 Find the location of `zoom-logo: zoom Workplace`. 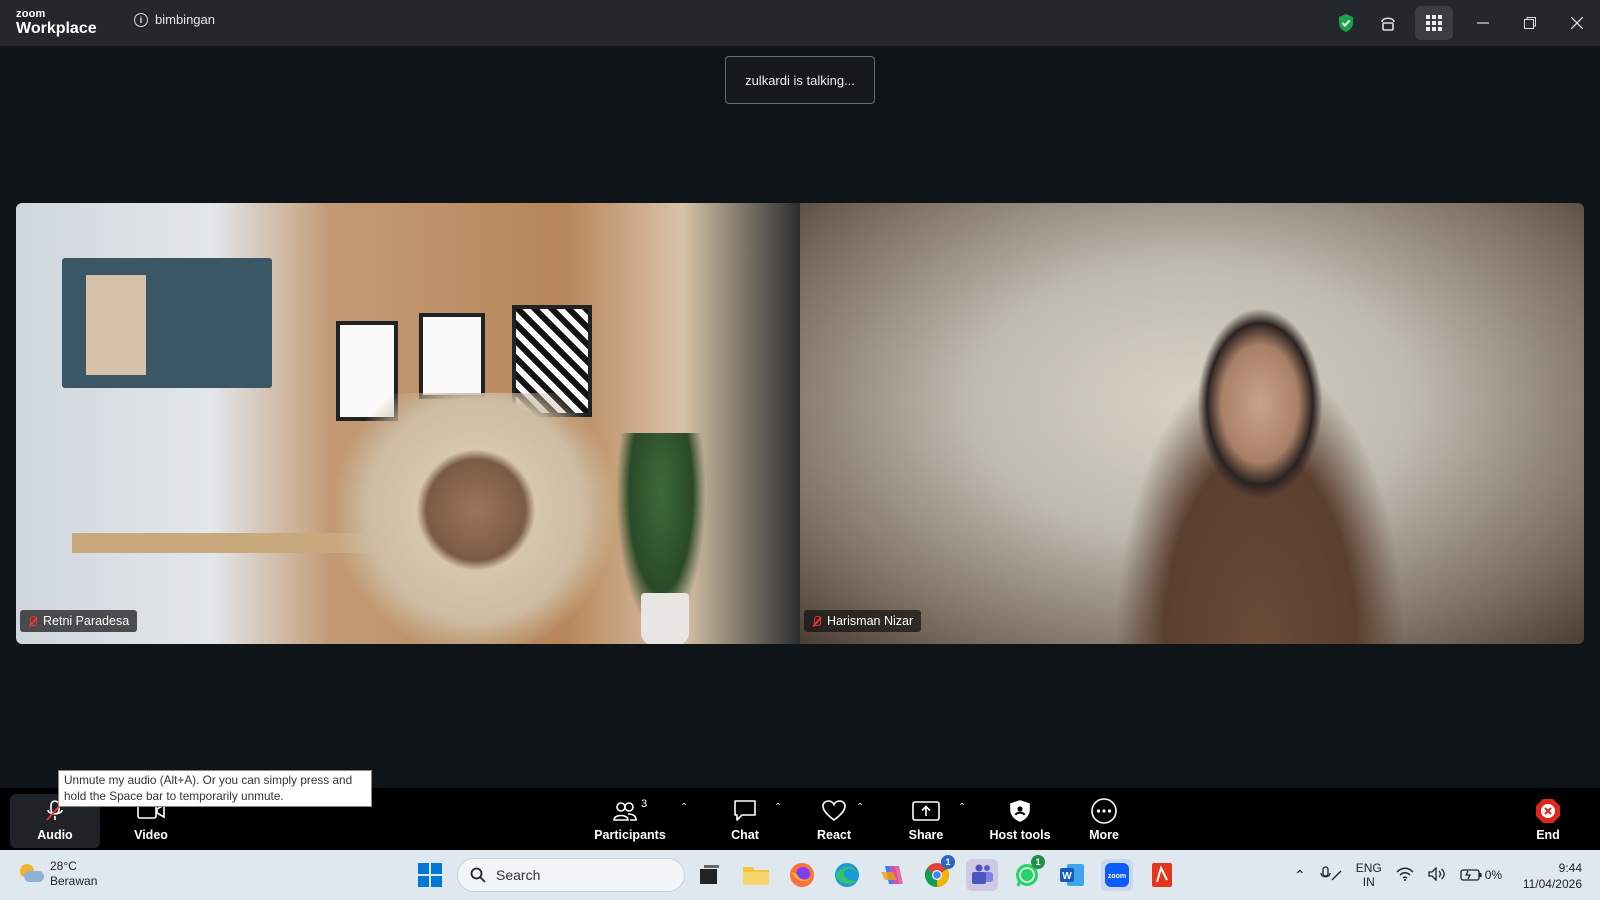

zoom-logo: zoom Workplace is located at coordinates (56, 23).